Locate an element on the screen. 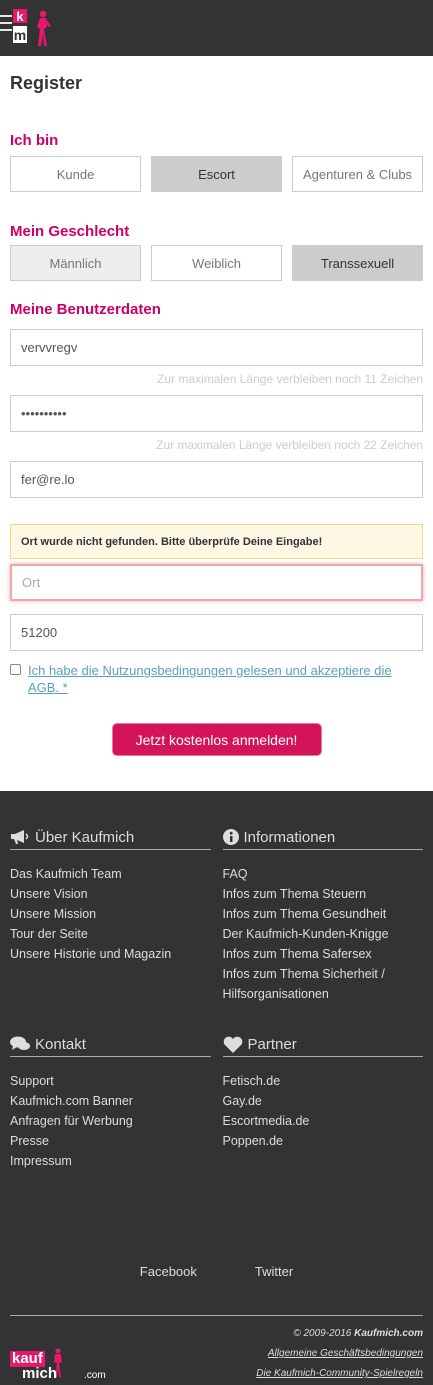 This screenshot has width=433, height=1385. facebook-link: Facebook is located at coordinates (168, 1271).